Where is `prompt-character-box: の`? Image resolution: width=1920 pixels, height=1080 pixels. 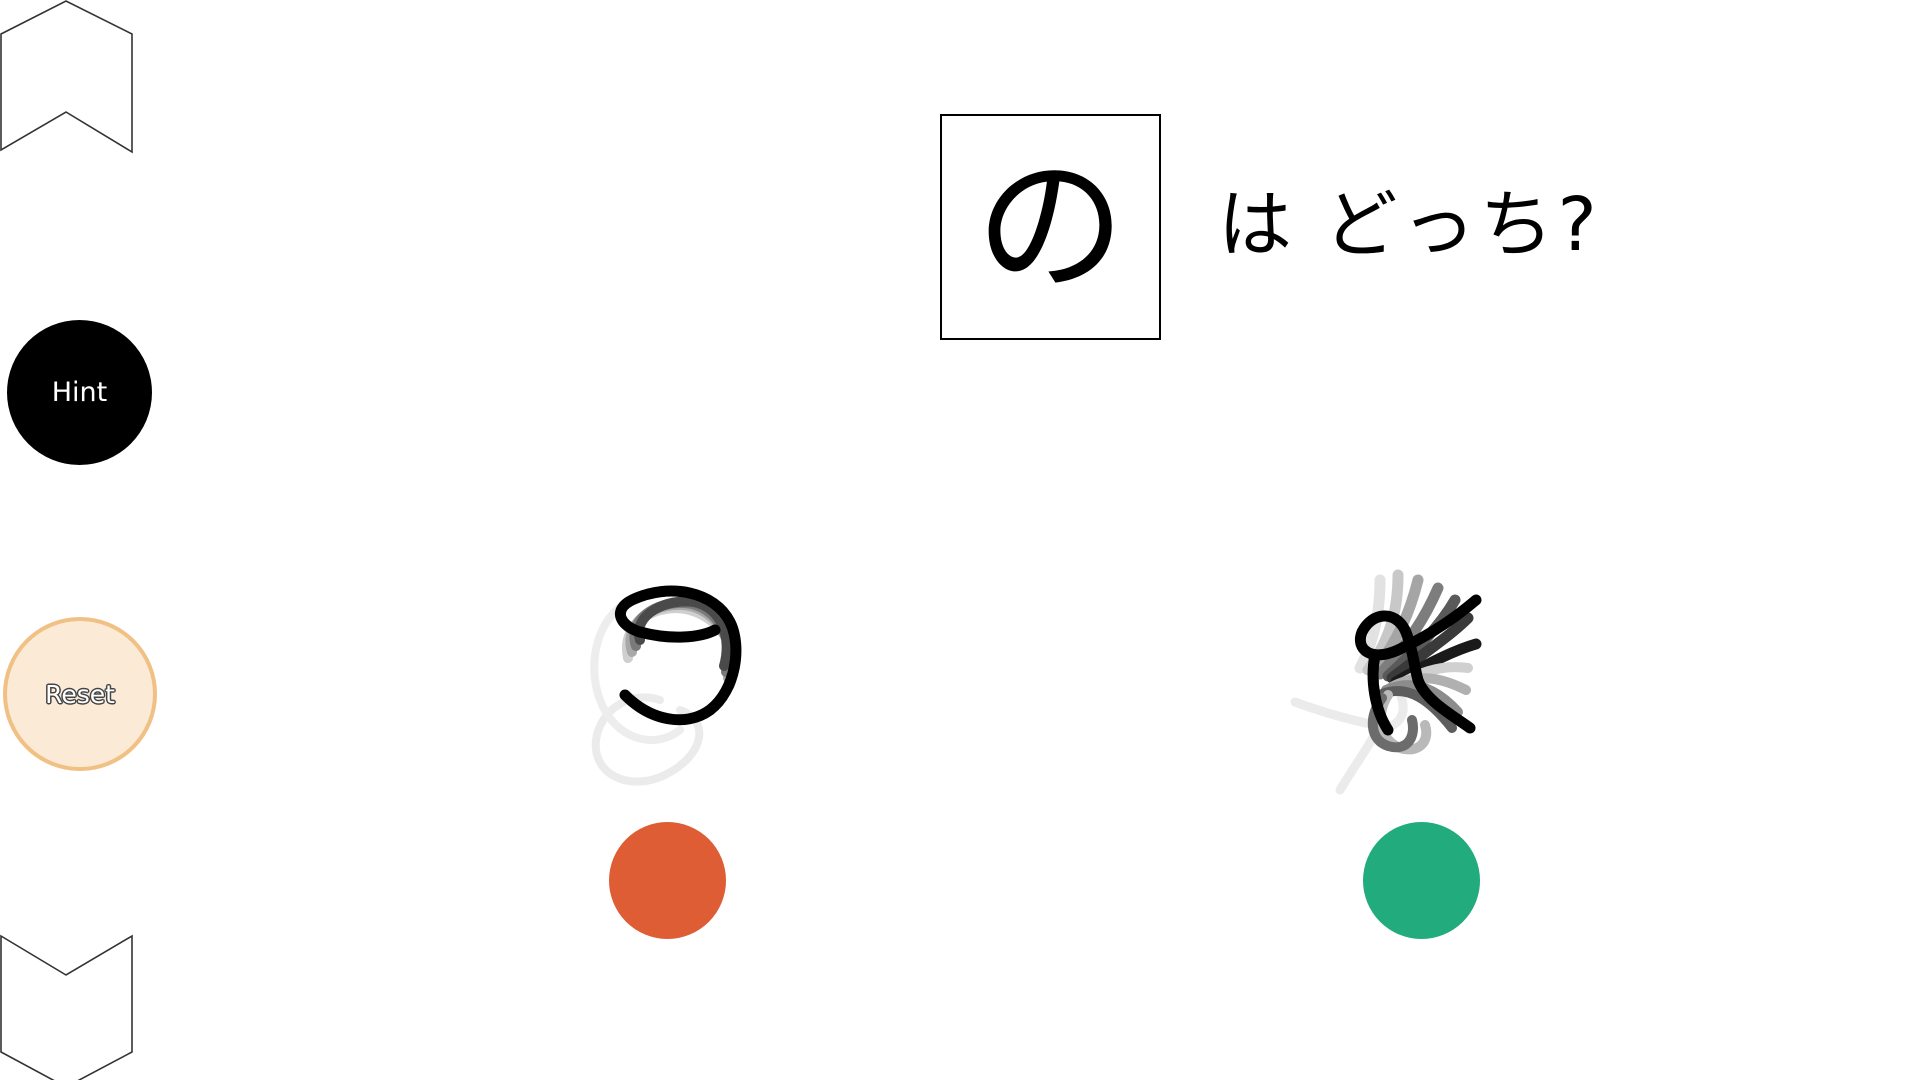
prompt-character-box: の is located at coordinates (1050, 227).